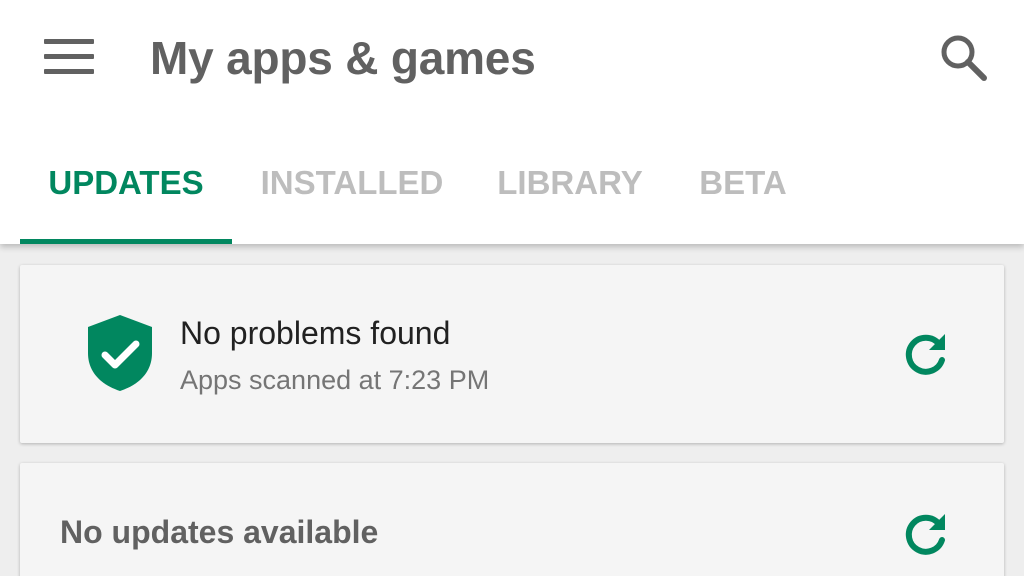 This screenshot has width=1024, height=576. What do you see at coordinates (343, 58) in the screenshot?
I see `page-title: My apps & games` at bounding box center [343, 58].